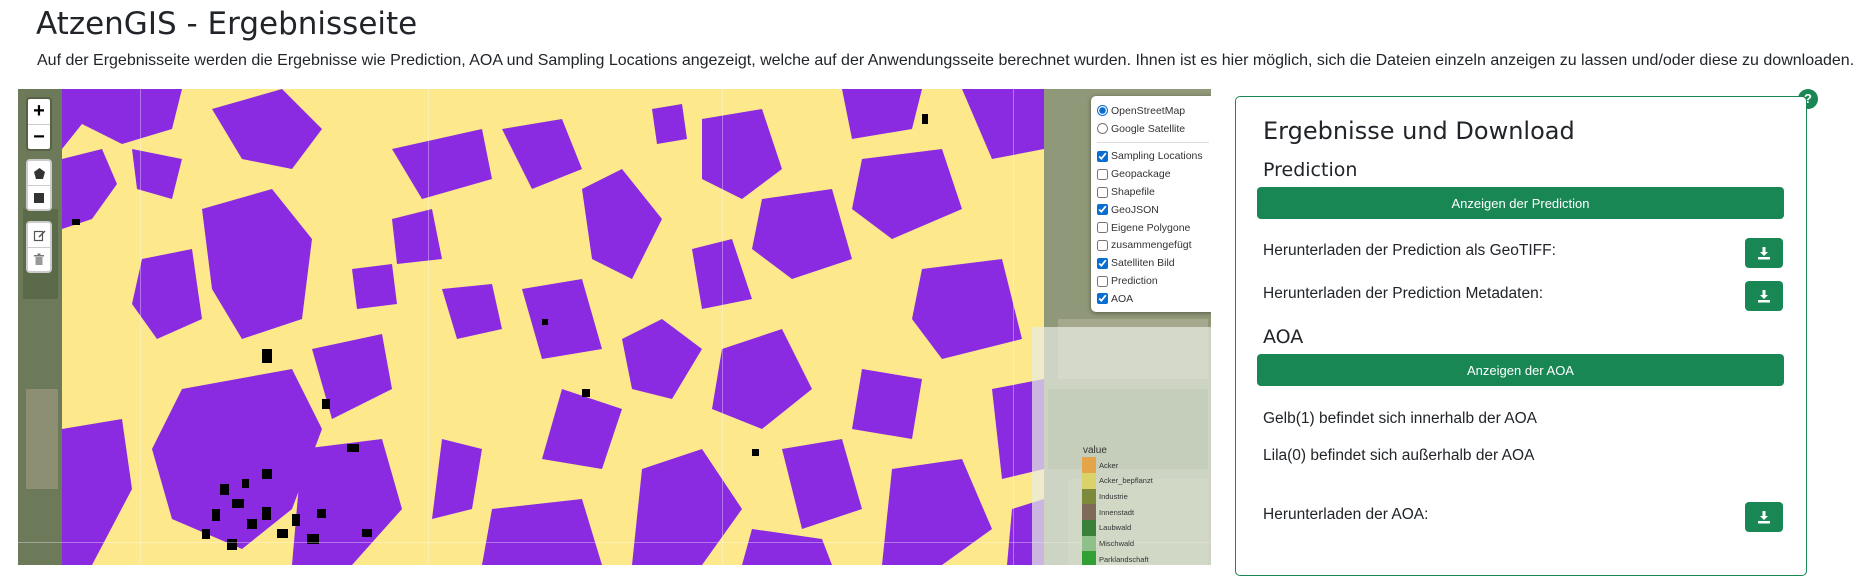 The width and height of the screenshot is (1862, 576). I want to click on overlay-zusammengef-gt: zusammengefügt, so click(1153, 246).